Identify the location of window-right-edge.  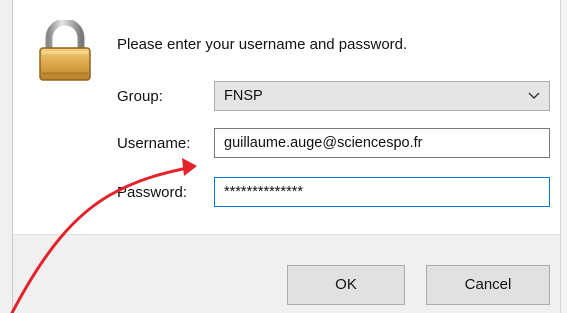
(563, 156).